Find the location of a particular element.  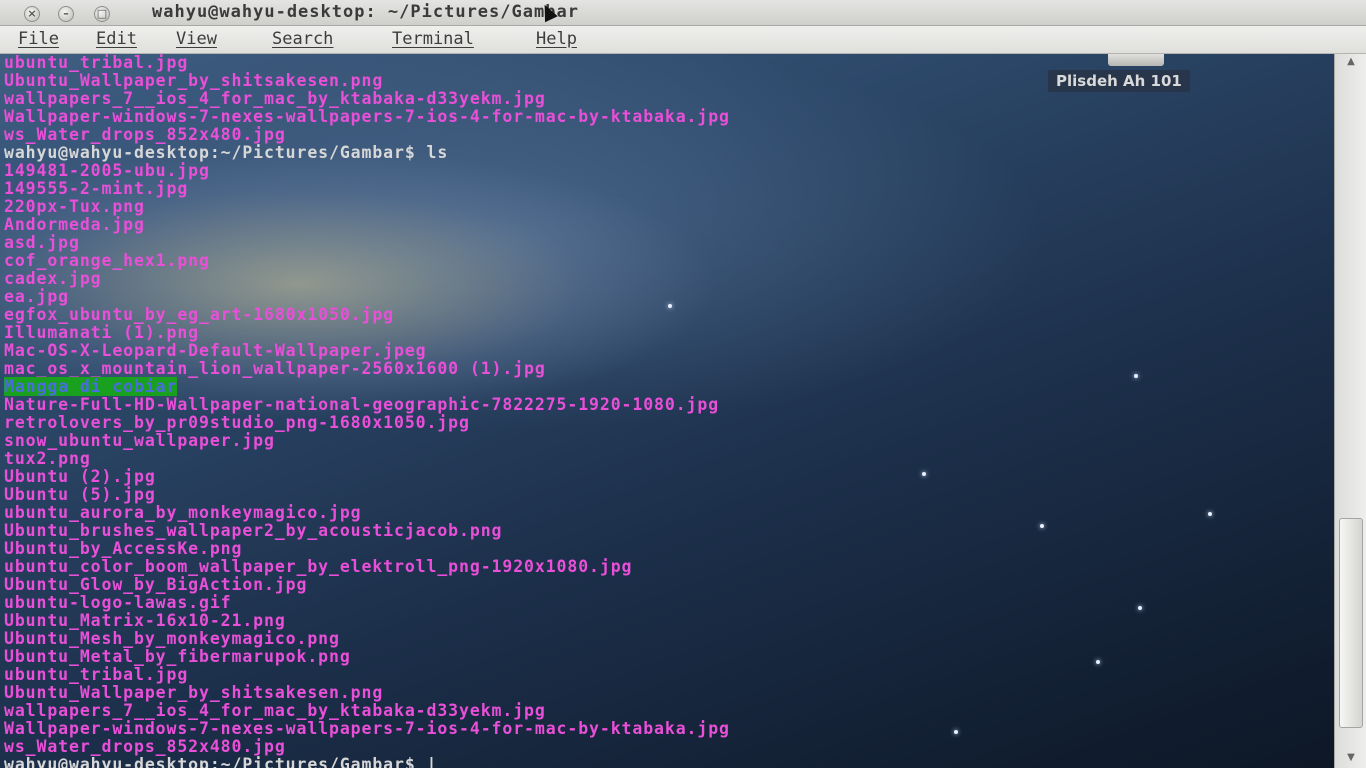

minimize-button: – is located at coordinates (66, 14).